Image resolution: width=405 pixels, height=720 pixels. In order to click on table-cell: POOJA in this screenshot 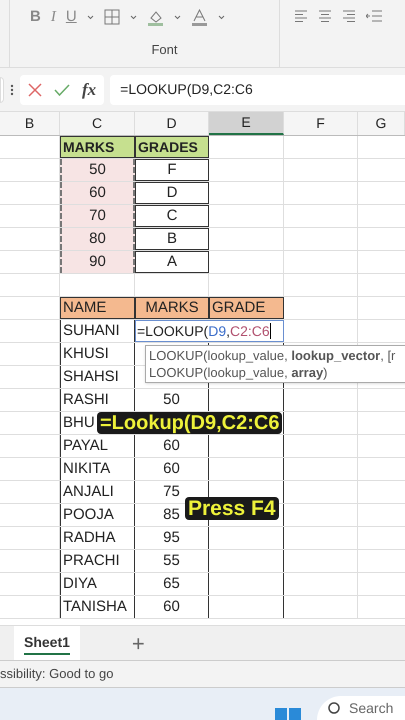, I will do `click(97, 515)`.